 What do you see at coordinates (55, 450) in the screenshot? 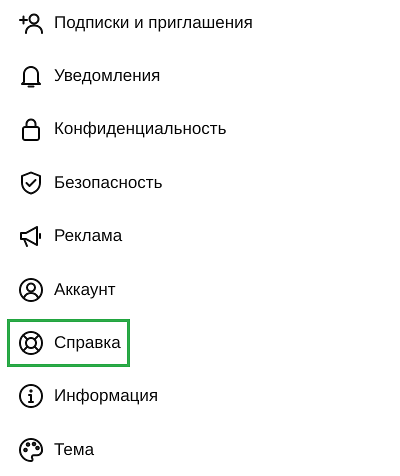
I see `menu-item: Тема` at bounding box center [55, 450].